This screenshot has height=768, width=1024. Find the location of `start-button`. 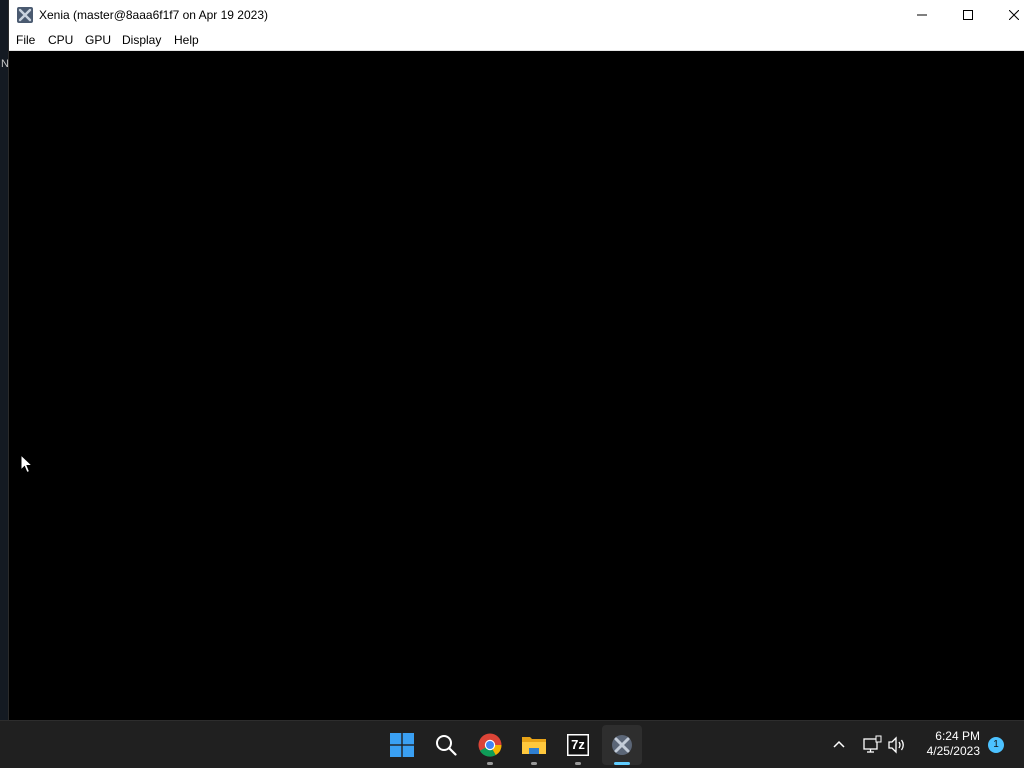

start-button is located at coordinates (402, 745).